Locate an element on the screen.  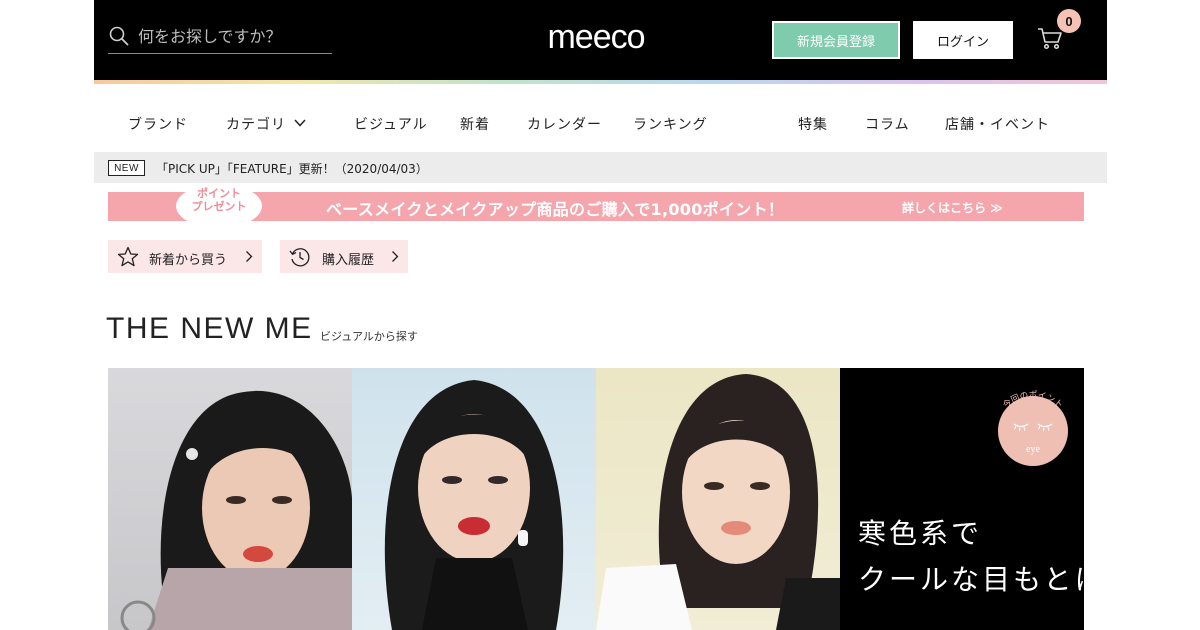
nav-item-category: カテゴリ is located at coordinates (256, 124).